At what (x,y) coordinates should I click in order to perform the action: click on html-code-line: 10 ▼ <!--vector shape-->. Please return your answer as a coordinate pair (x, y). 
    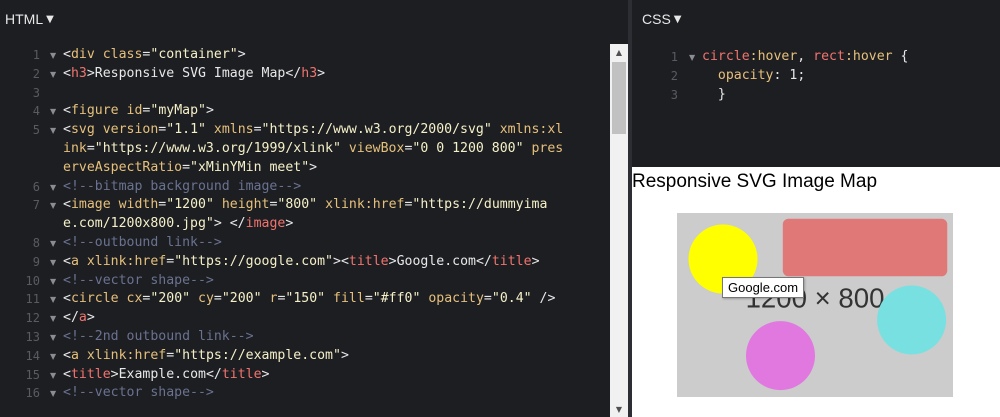
    Looking at the image, I should click on (314, 281).